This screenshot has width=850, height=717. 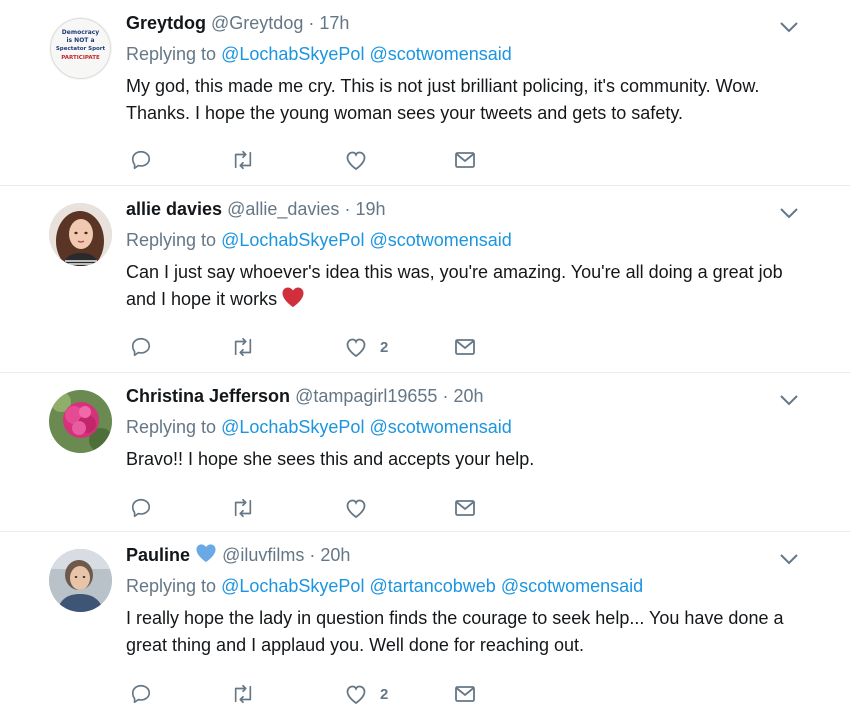 What do you see at coordinates (458, 209) in the screenshot?
I see `tweet-header: allie davies @allie_davies · 19h` at bounding box center [458, 209].